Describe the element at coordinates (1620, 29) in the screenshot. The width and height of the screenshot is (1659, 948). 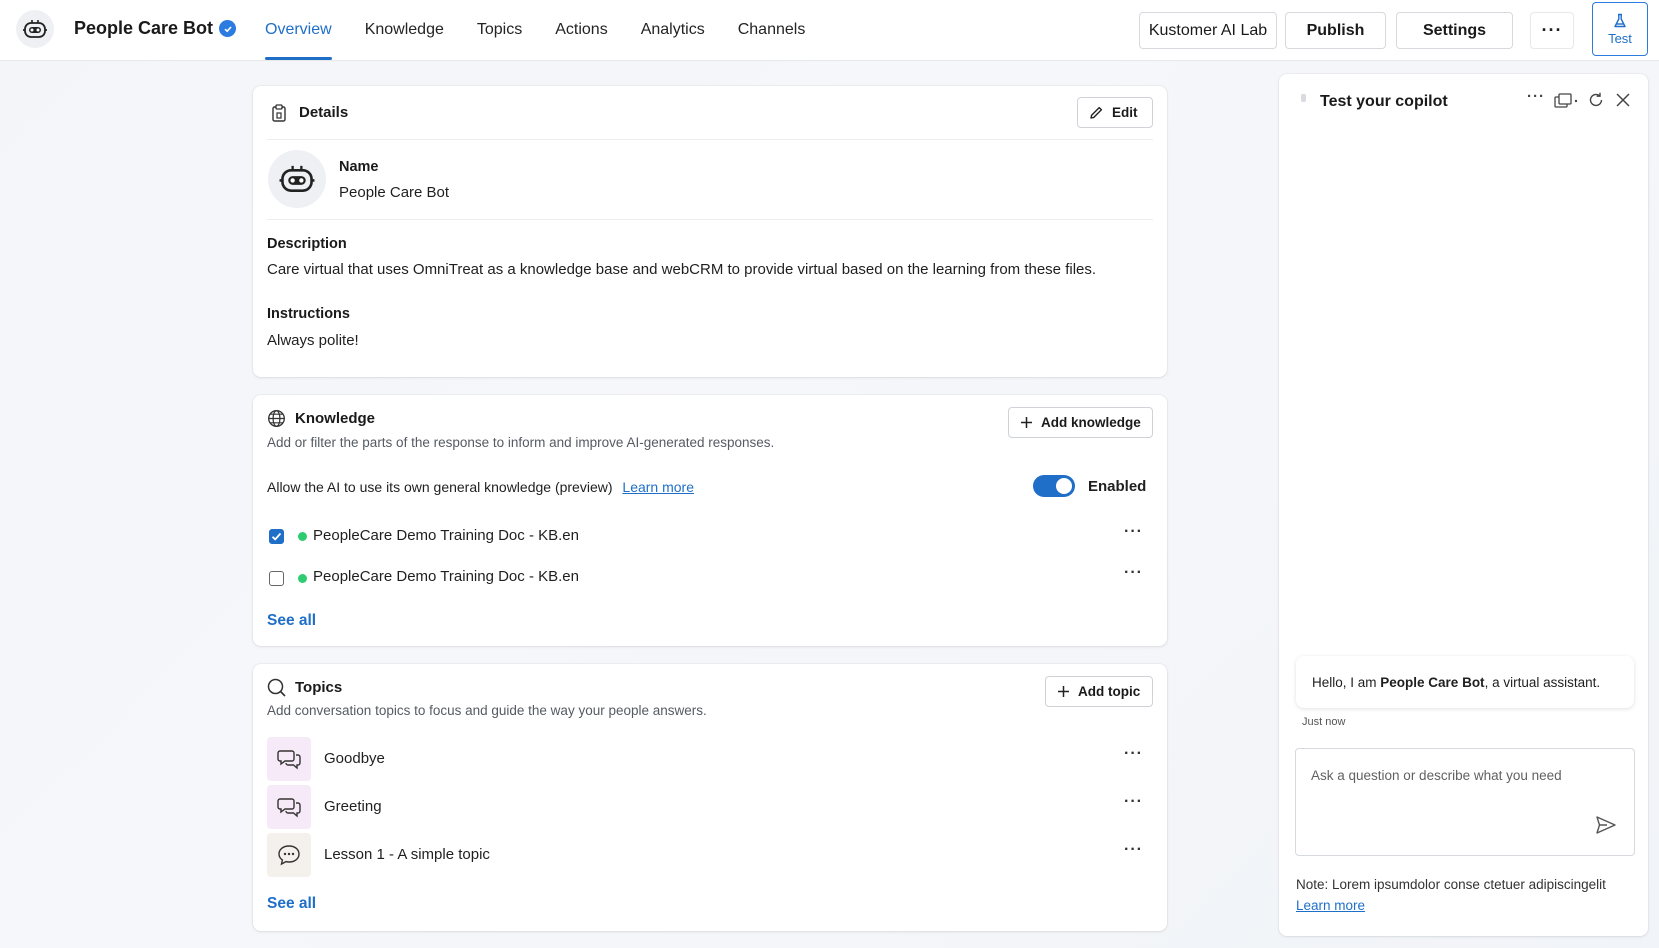
I see `test-button: Test` at that location.